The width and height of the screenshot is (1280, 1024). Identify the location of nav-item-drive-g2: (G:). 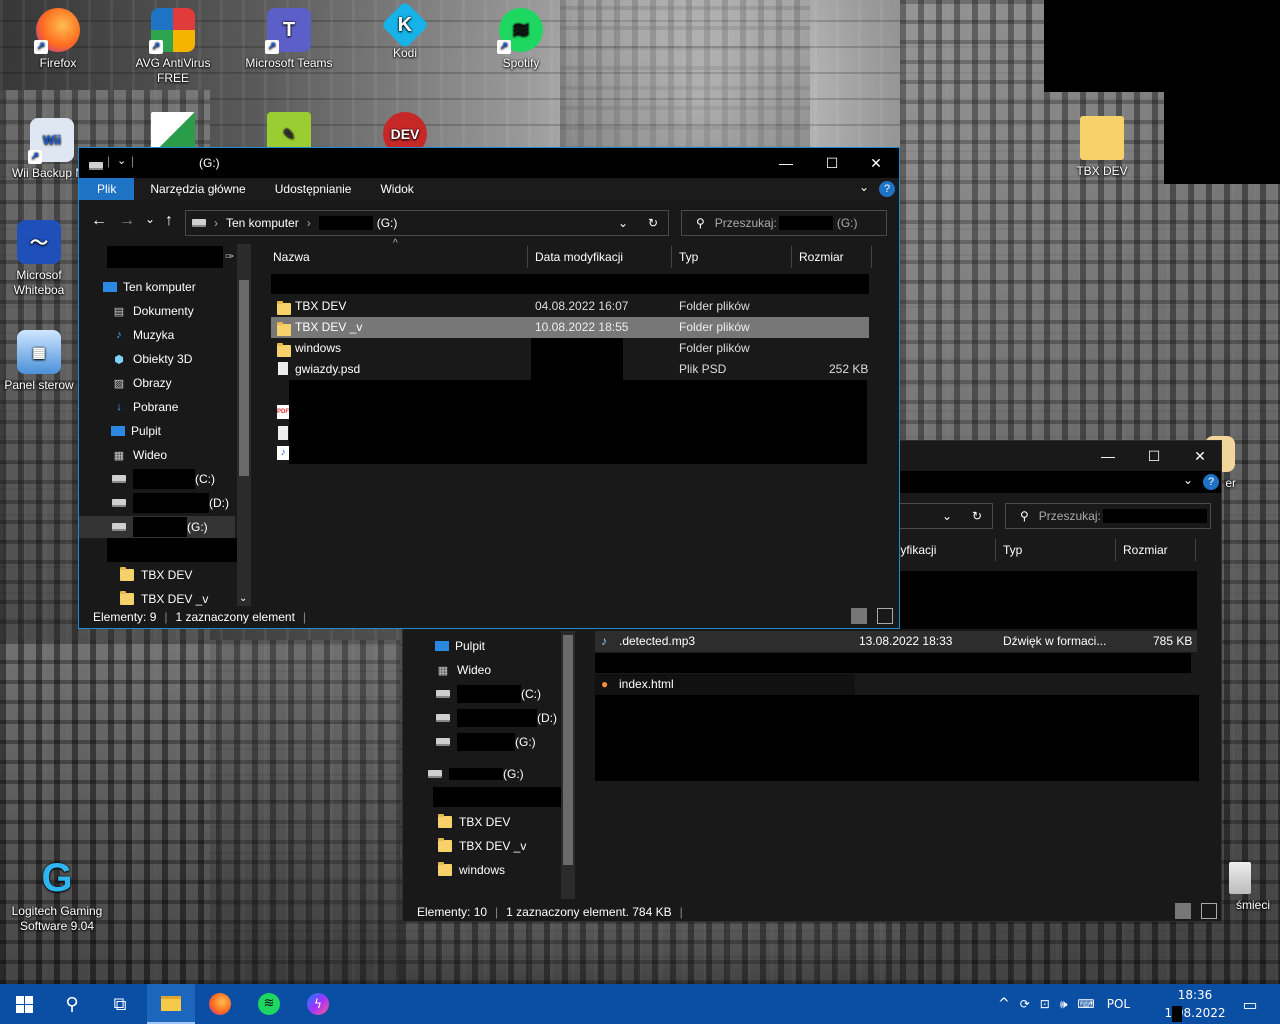
(475, 774).